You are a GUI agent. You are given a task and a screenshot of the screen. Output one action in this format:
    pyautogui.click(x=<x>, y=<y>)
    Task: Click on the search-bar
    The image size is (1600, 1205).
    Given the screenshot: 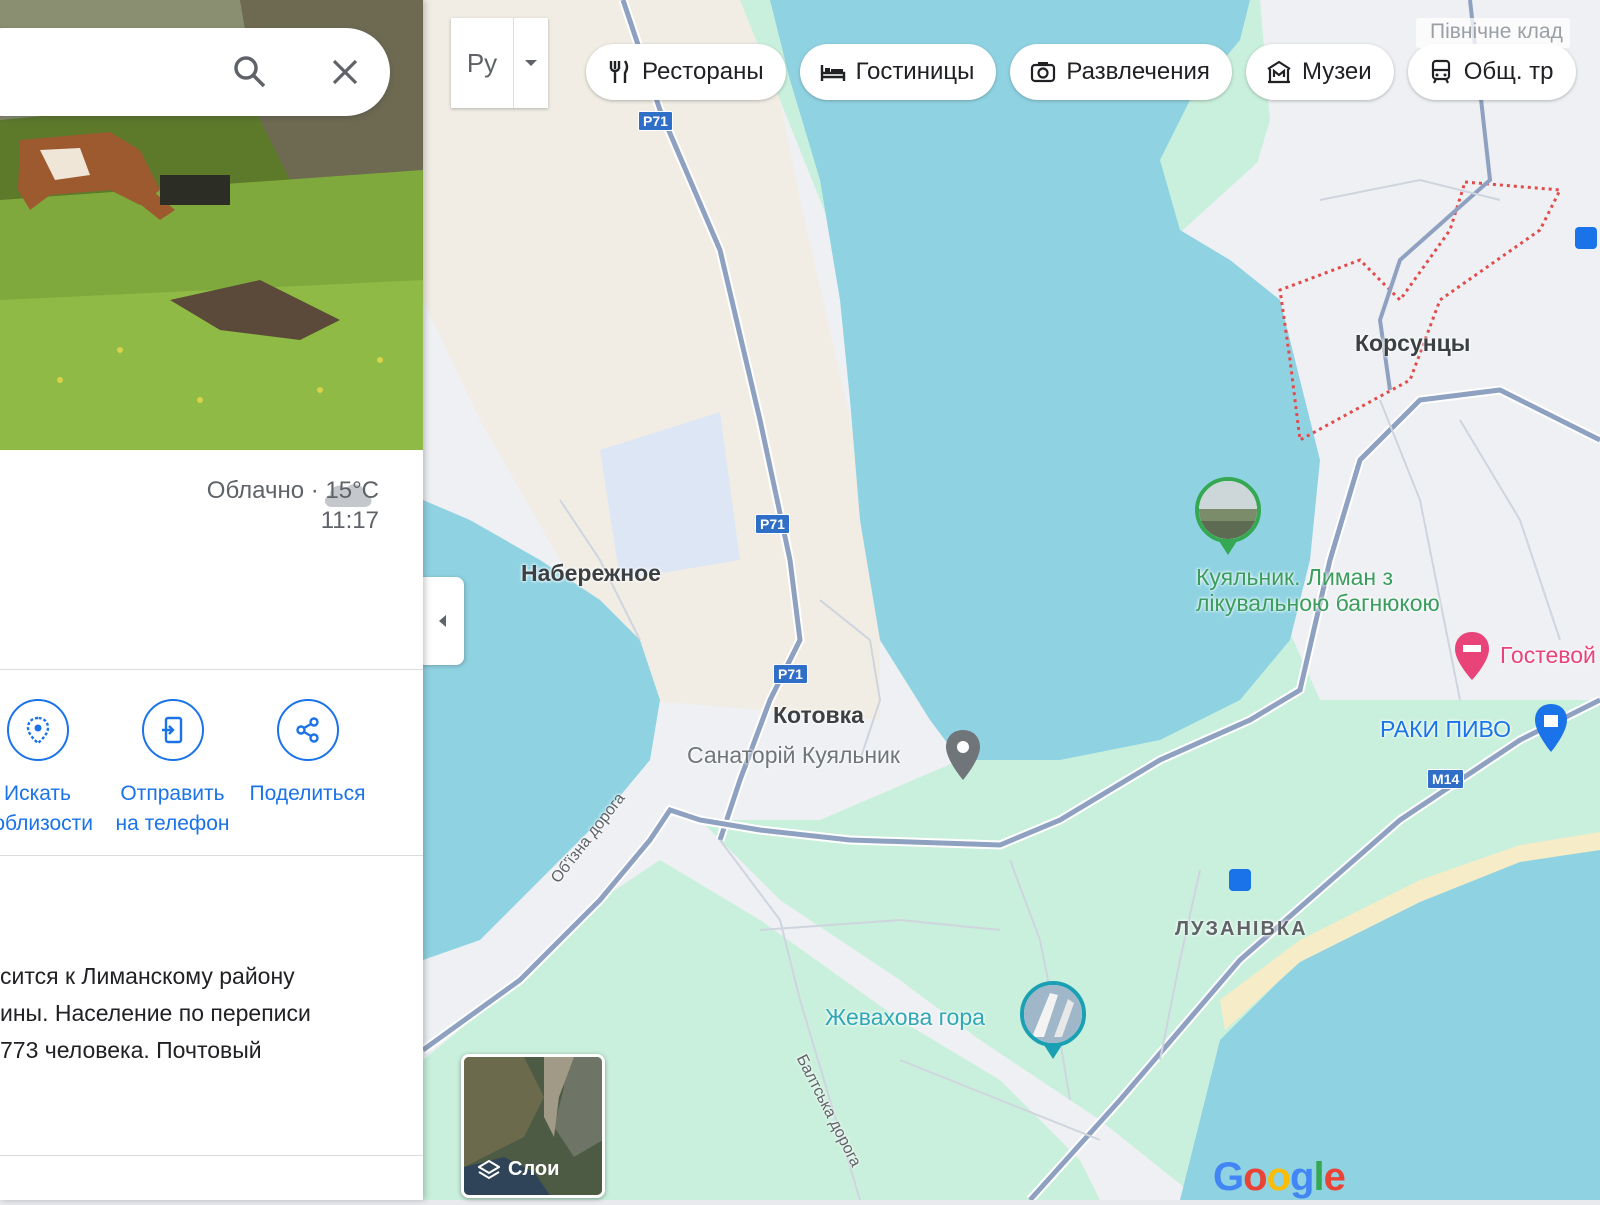 What is the action you would take?
    pyautogui.click(x=195, y=72)
    